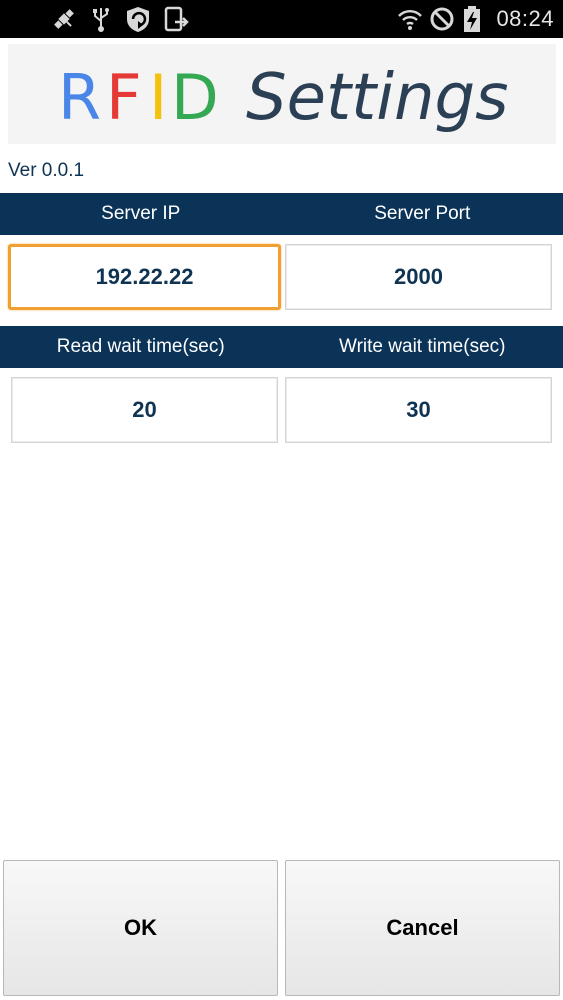 This screenshot has width=563, height=1000. What do you see at coordinates (281, 19) in the screenshot?
I see `status-bar: 08:24` at bounding box center [281, 19].